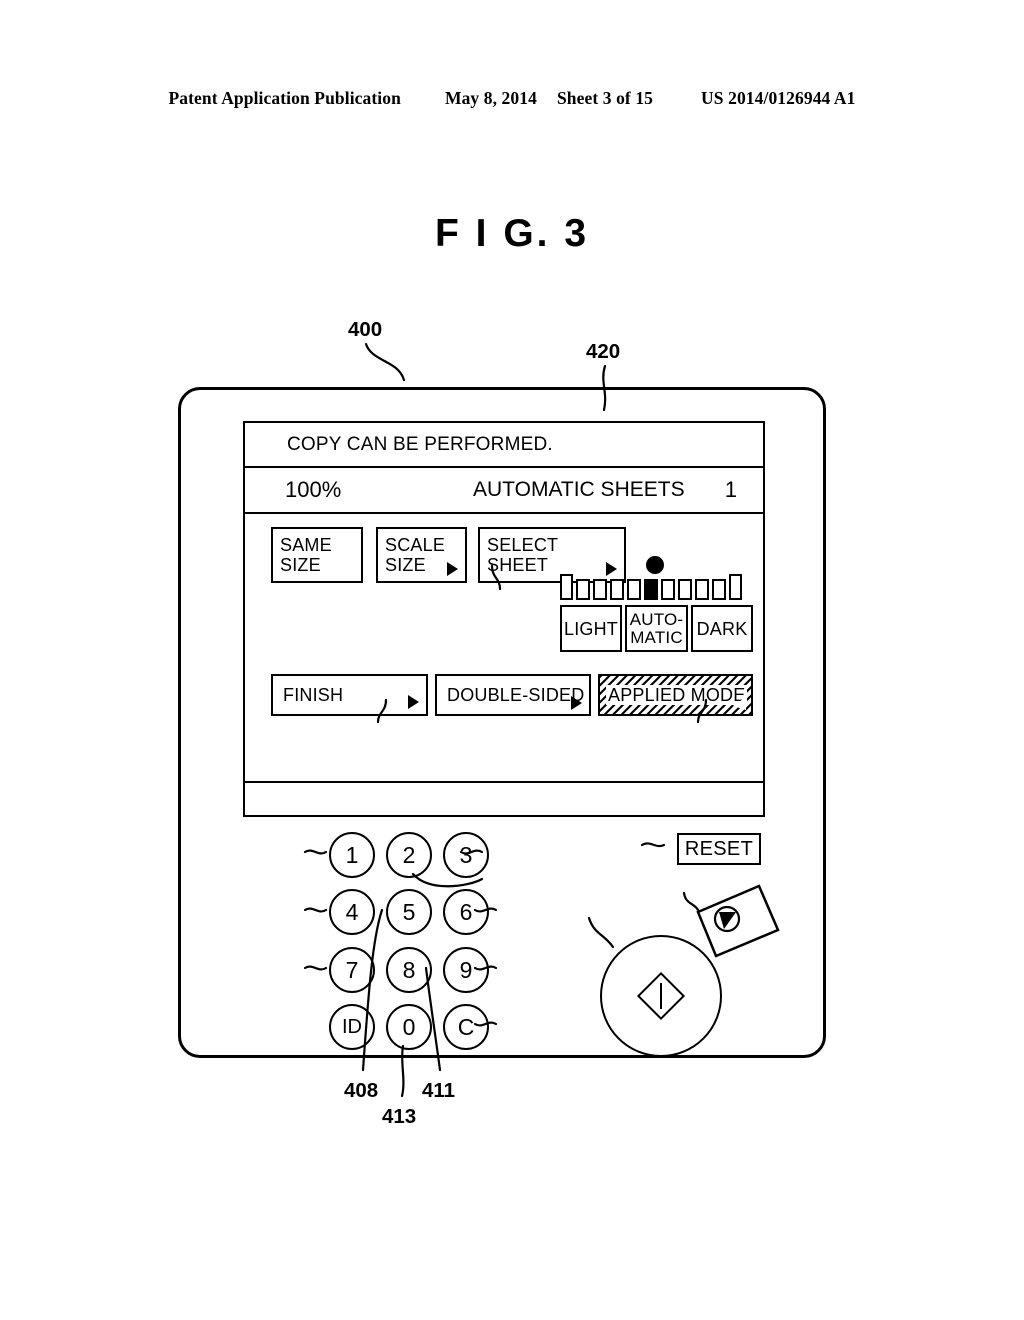 The height and width of the screenshot is (1320, 1024). I want to click on dark-button: DARK, so click(722, 628).